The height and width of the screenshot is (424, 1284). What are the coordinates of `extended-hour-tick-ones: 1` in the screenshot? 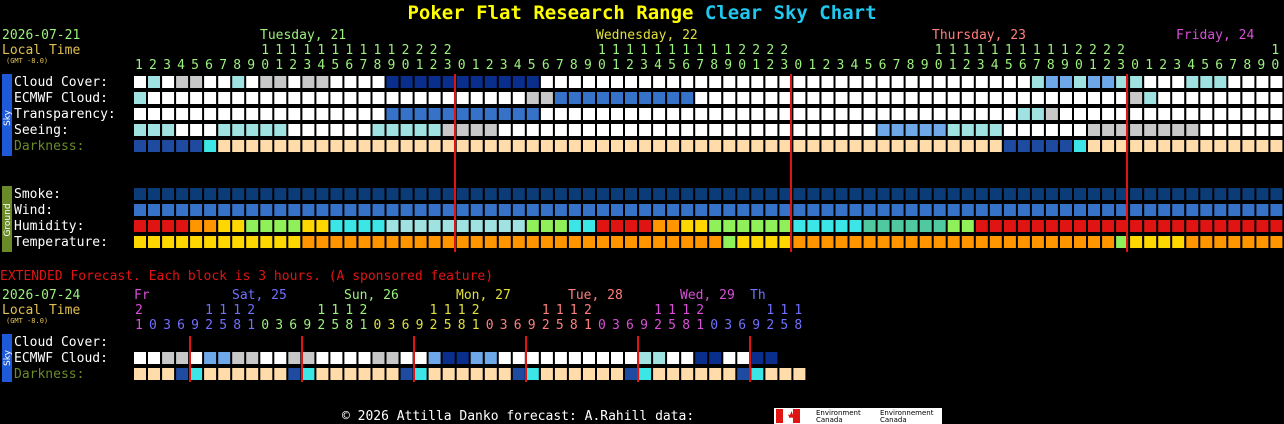 It's located at (700, 325).